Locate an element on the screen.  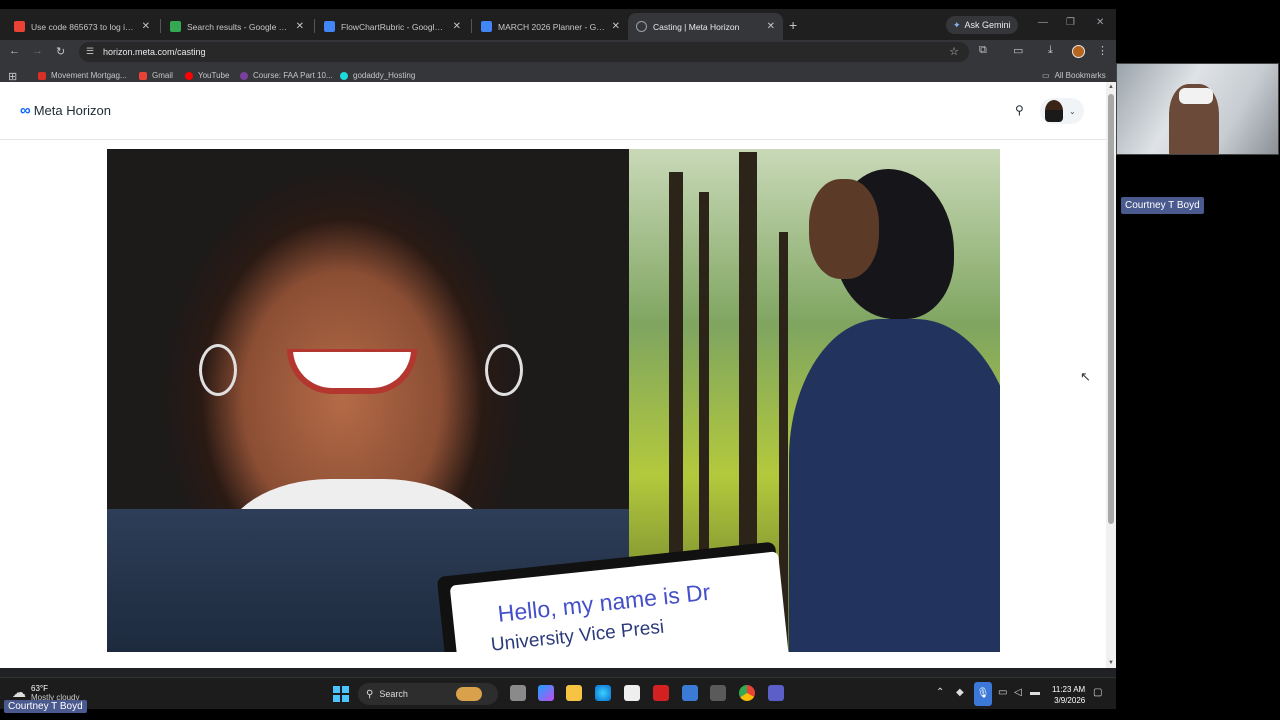
vr-headset-icon is located at coordinates (1196, 96).